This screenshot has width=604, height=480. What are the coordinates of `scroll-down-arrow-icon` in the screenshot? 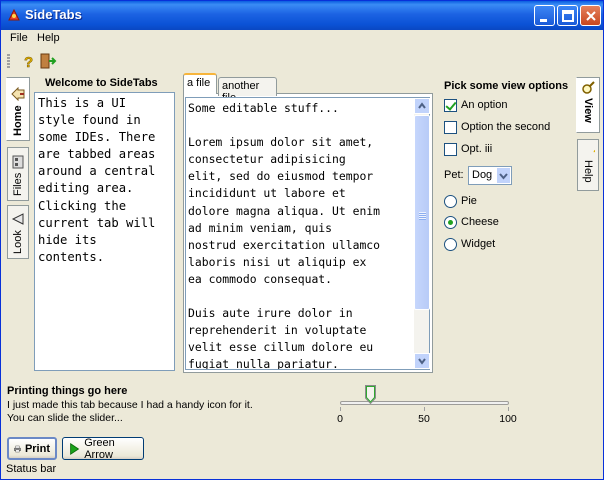 It's located at (422, 361).